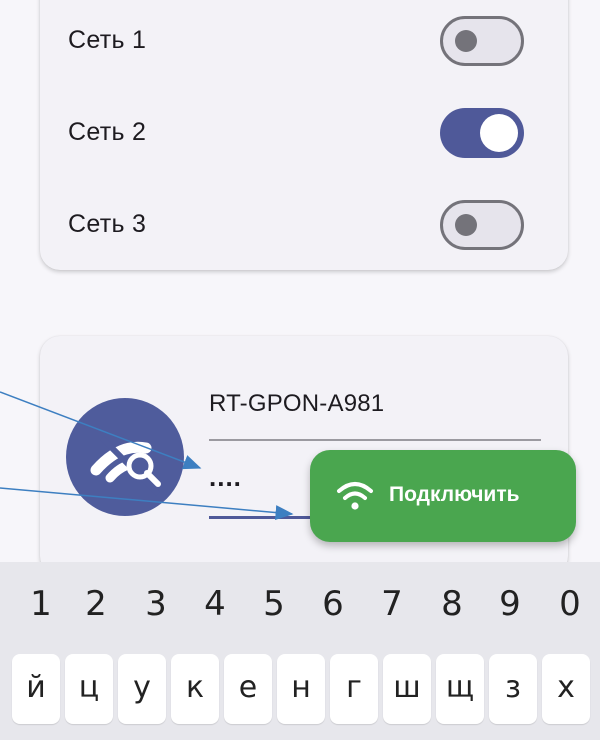 This screenshot has height=740, width=600. I want to click on network-2-toggle, so click(482, 133).